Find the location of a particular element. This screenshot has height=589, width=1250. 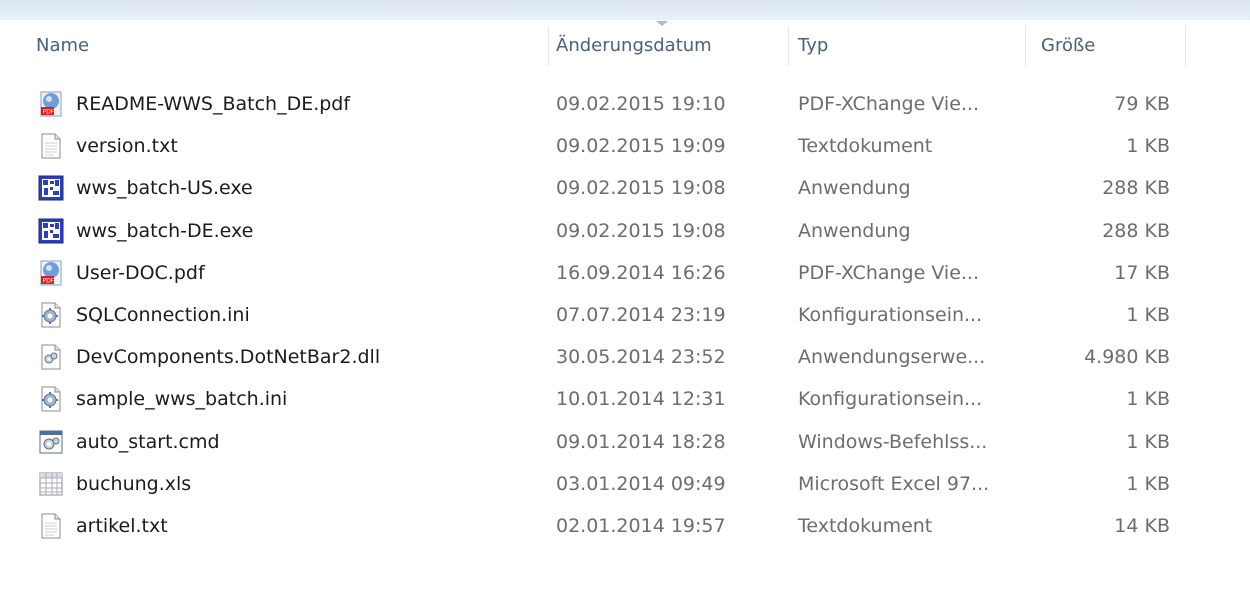

dll-icon is located at coordinates (51, 357).